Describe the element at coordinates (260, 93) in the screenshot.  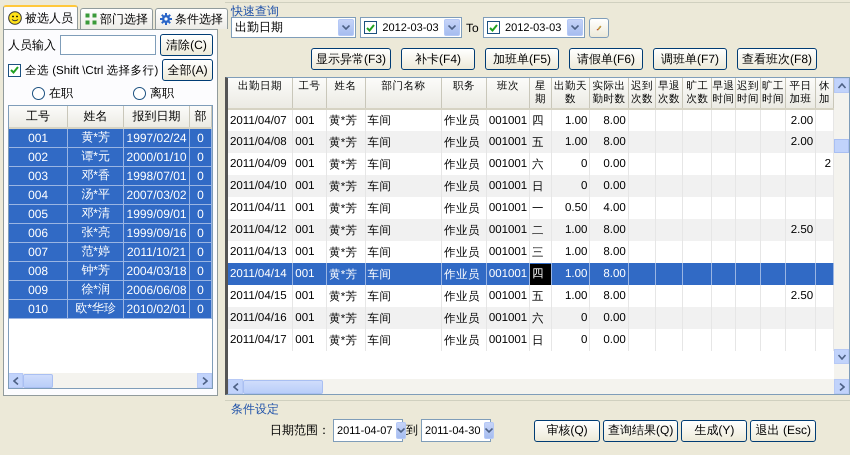
I see `column-header: 出勤日期` at that location.